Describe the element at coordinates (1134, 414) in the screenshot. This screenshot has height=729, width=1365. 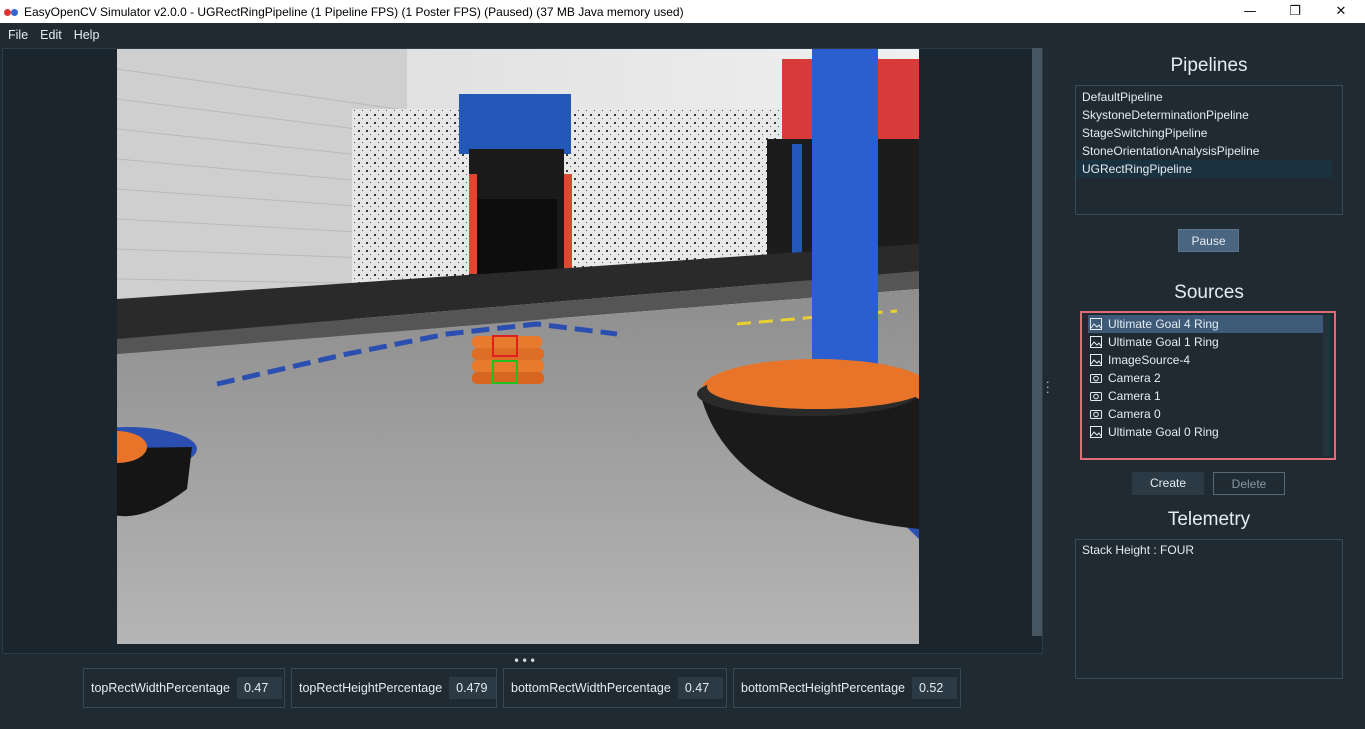
I see `source-label: Camera 0` at that location.